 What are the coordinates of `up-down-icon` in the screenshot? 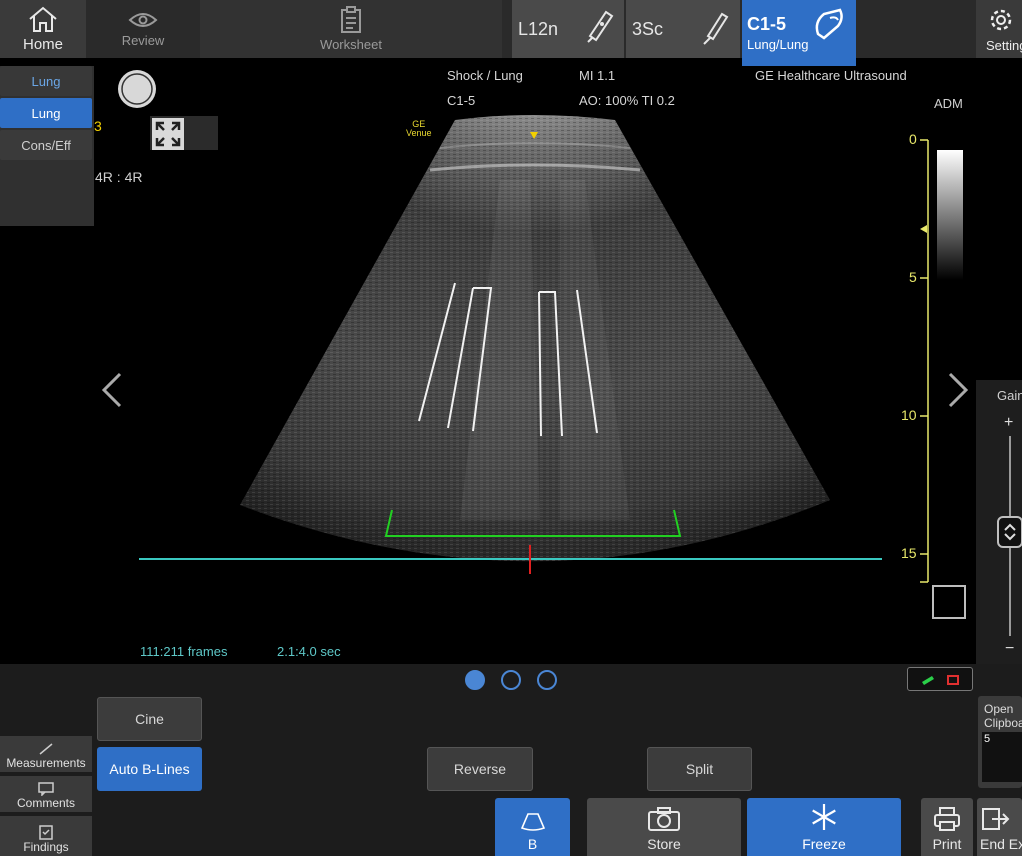 It's located at (1010, 532).